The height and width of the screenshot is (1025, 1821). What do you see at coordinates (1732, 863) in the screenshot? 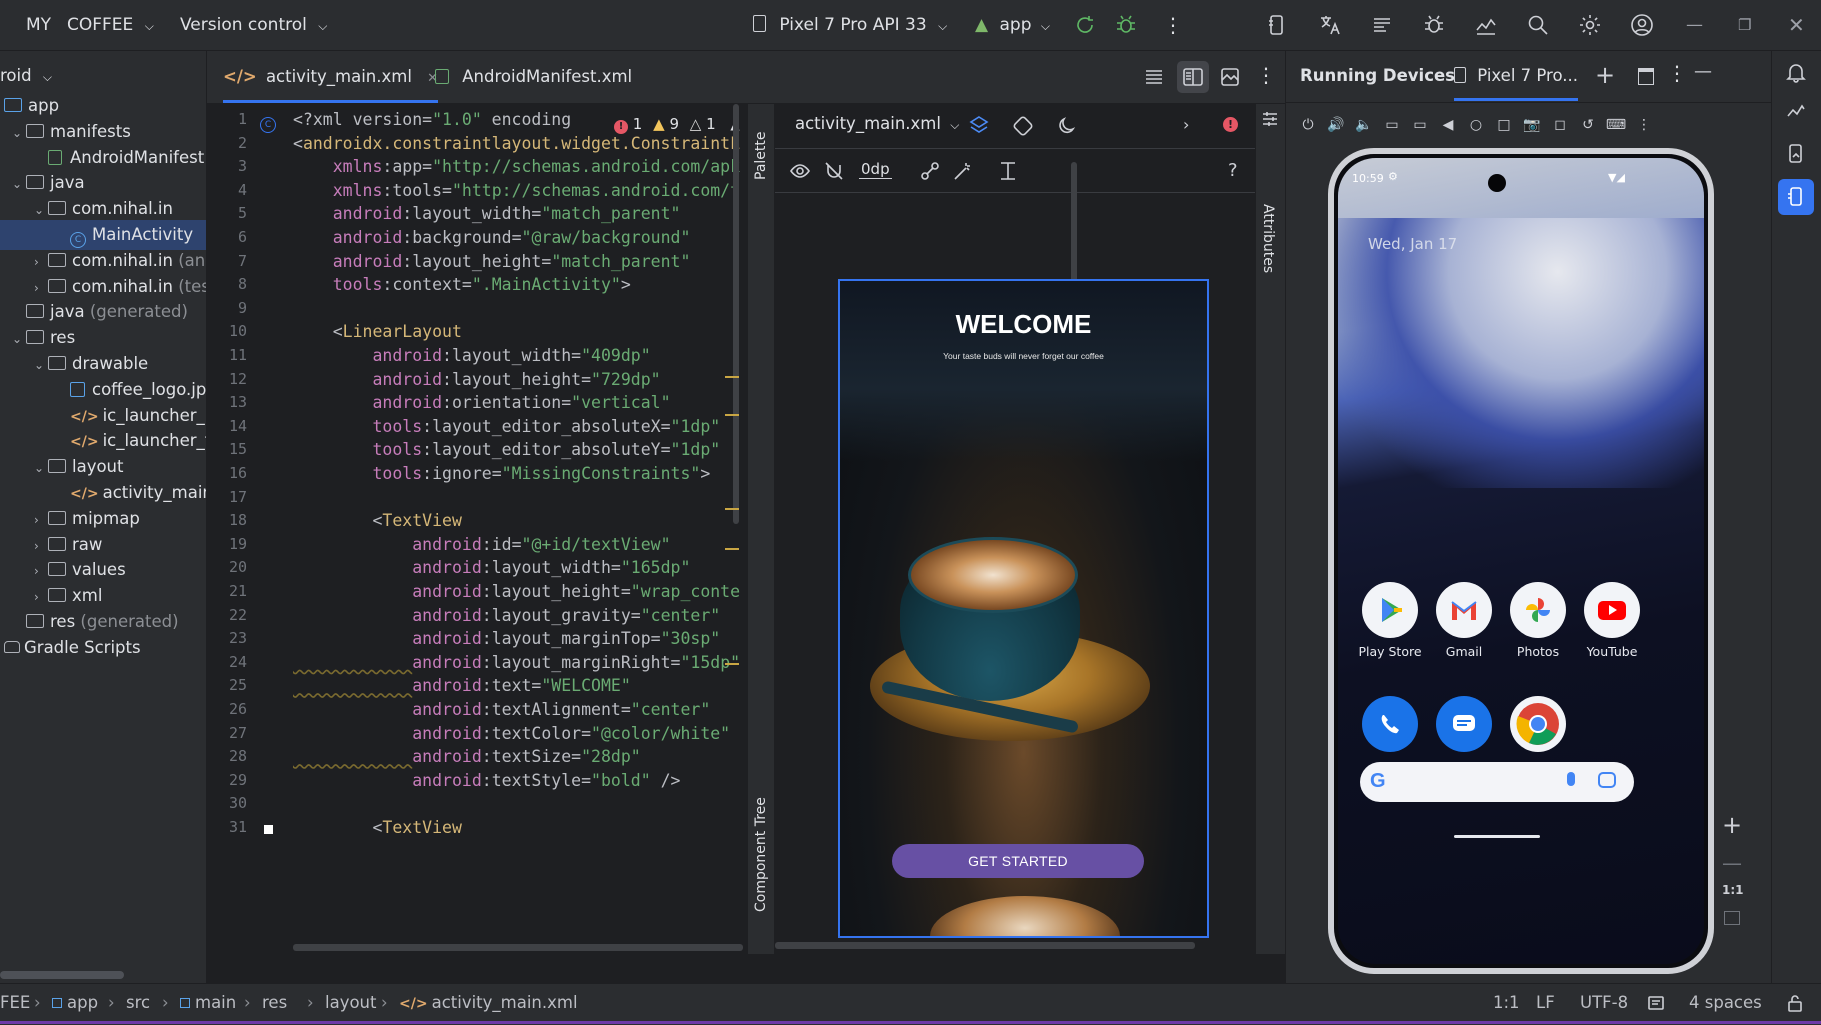
I see `zoom-out-icon: —` at bounding box center [1732, 863].